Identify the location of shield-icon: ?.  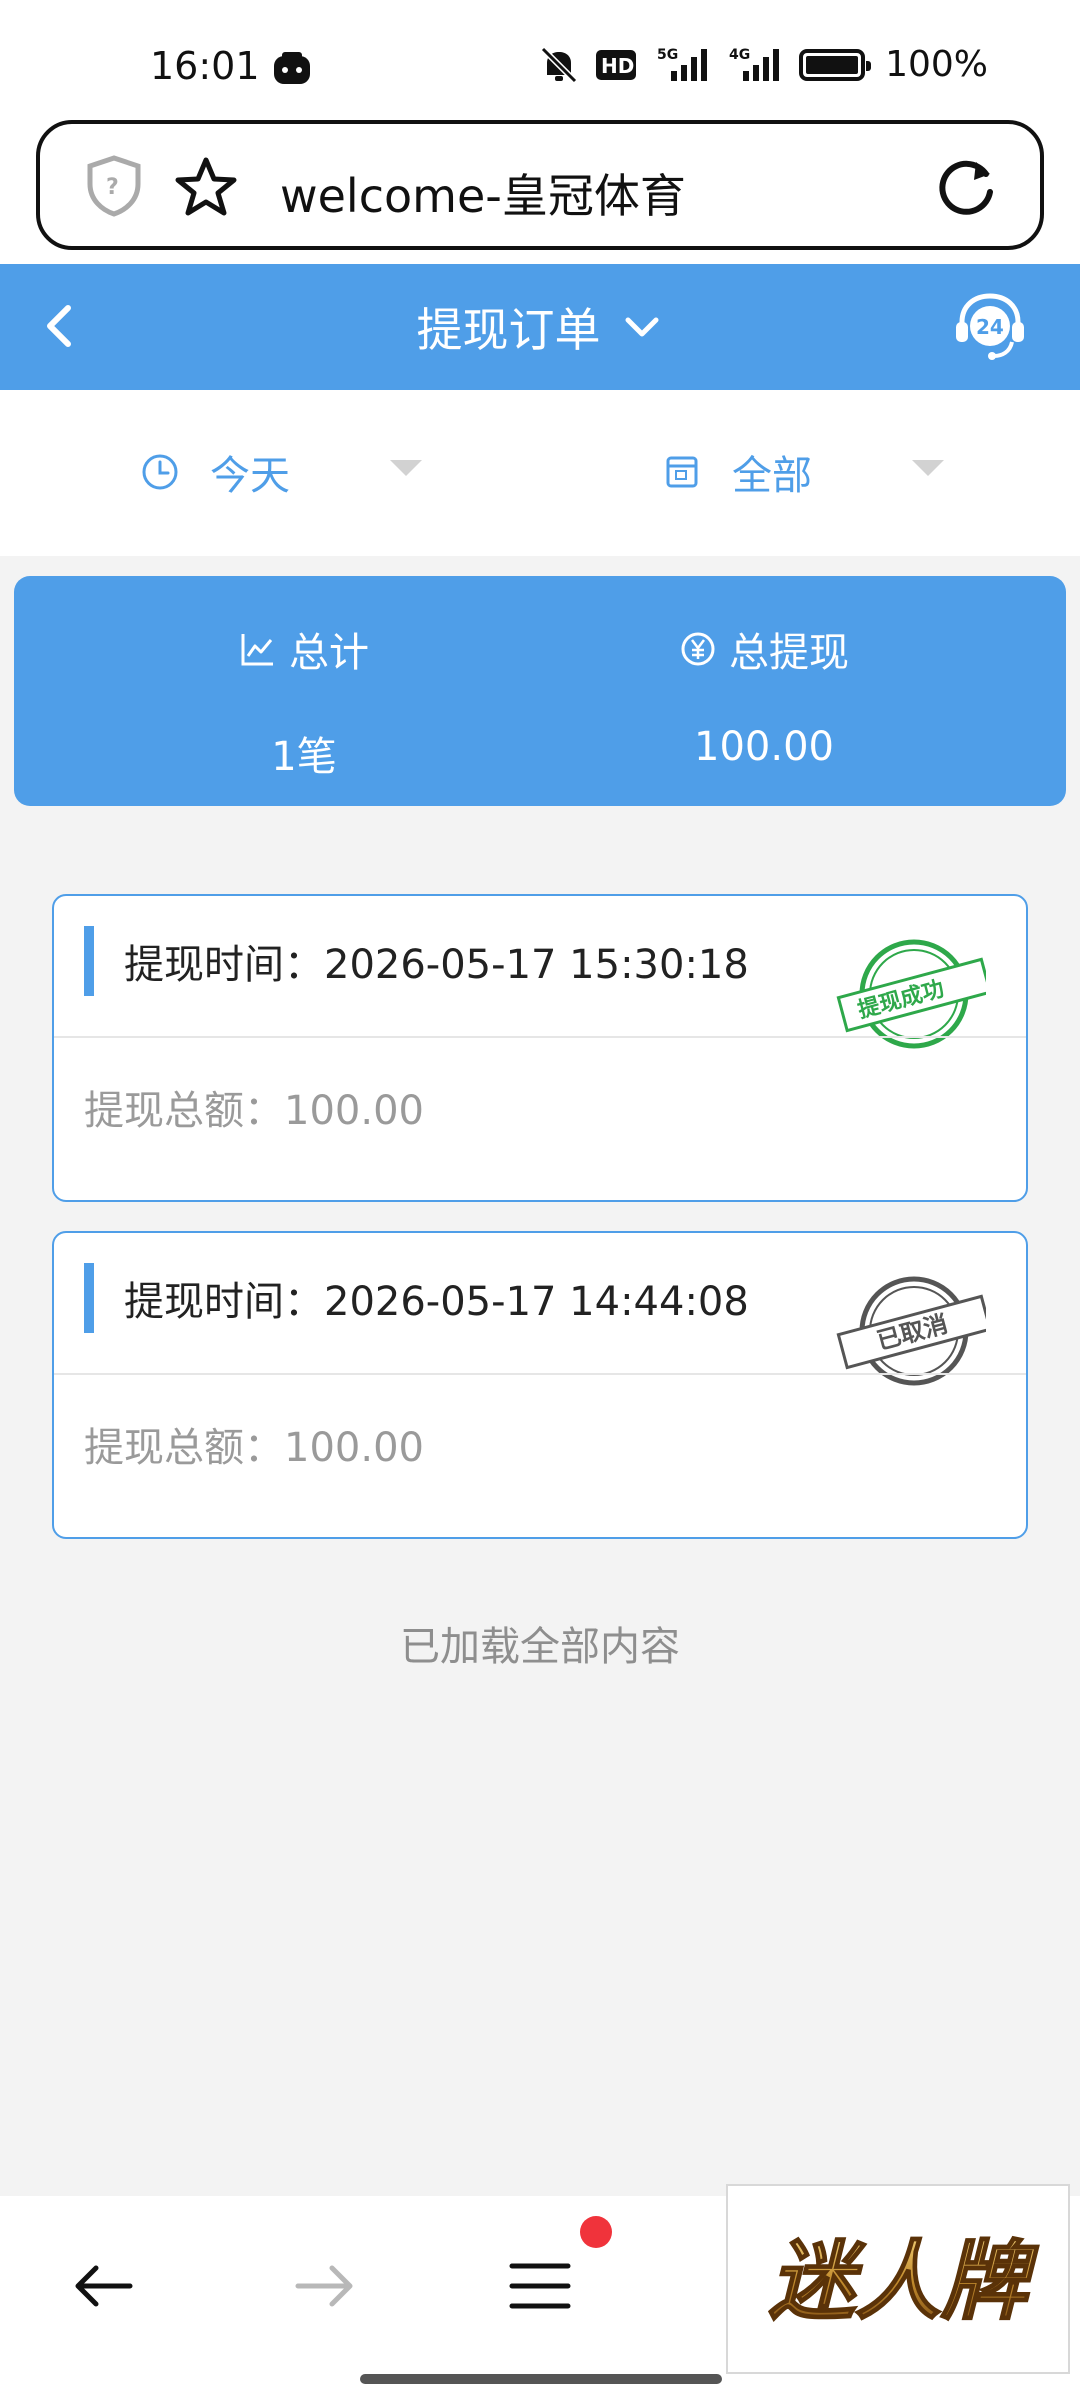
(114, 186).